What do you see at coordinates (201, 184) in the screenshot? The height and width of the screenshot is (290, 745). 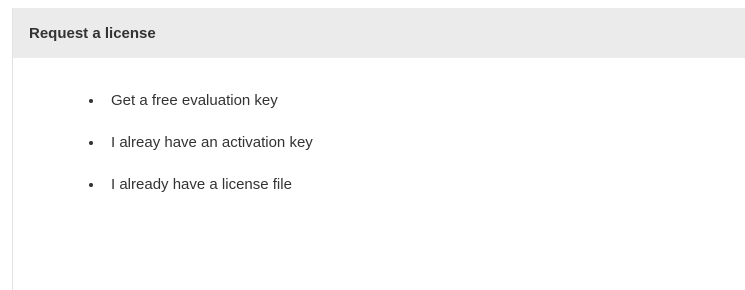 I see `license-file-link: I already have a license file` at bounding box center [201, 184].